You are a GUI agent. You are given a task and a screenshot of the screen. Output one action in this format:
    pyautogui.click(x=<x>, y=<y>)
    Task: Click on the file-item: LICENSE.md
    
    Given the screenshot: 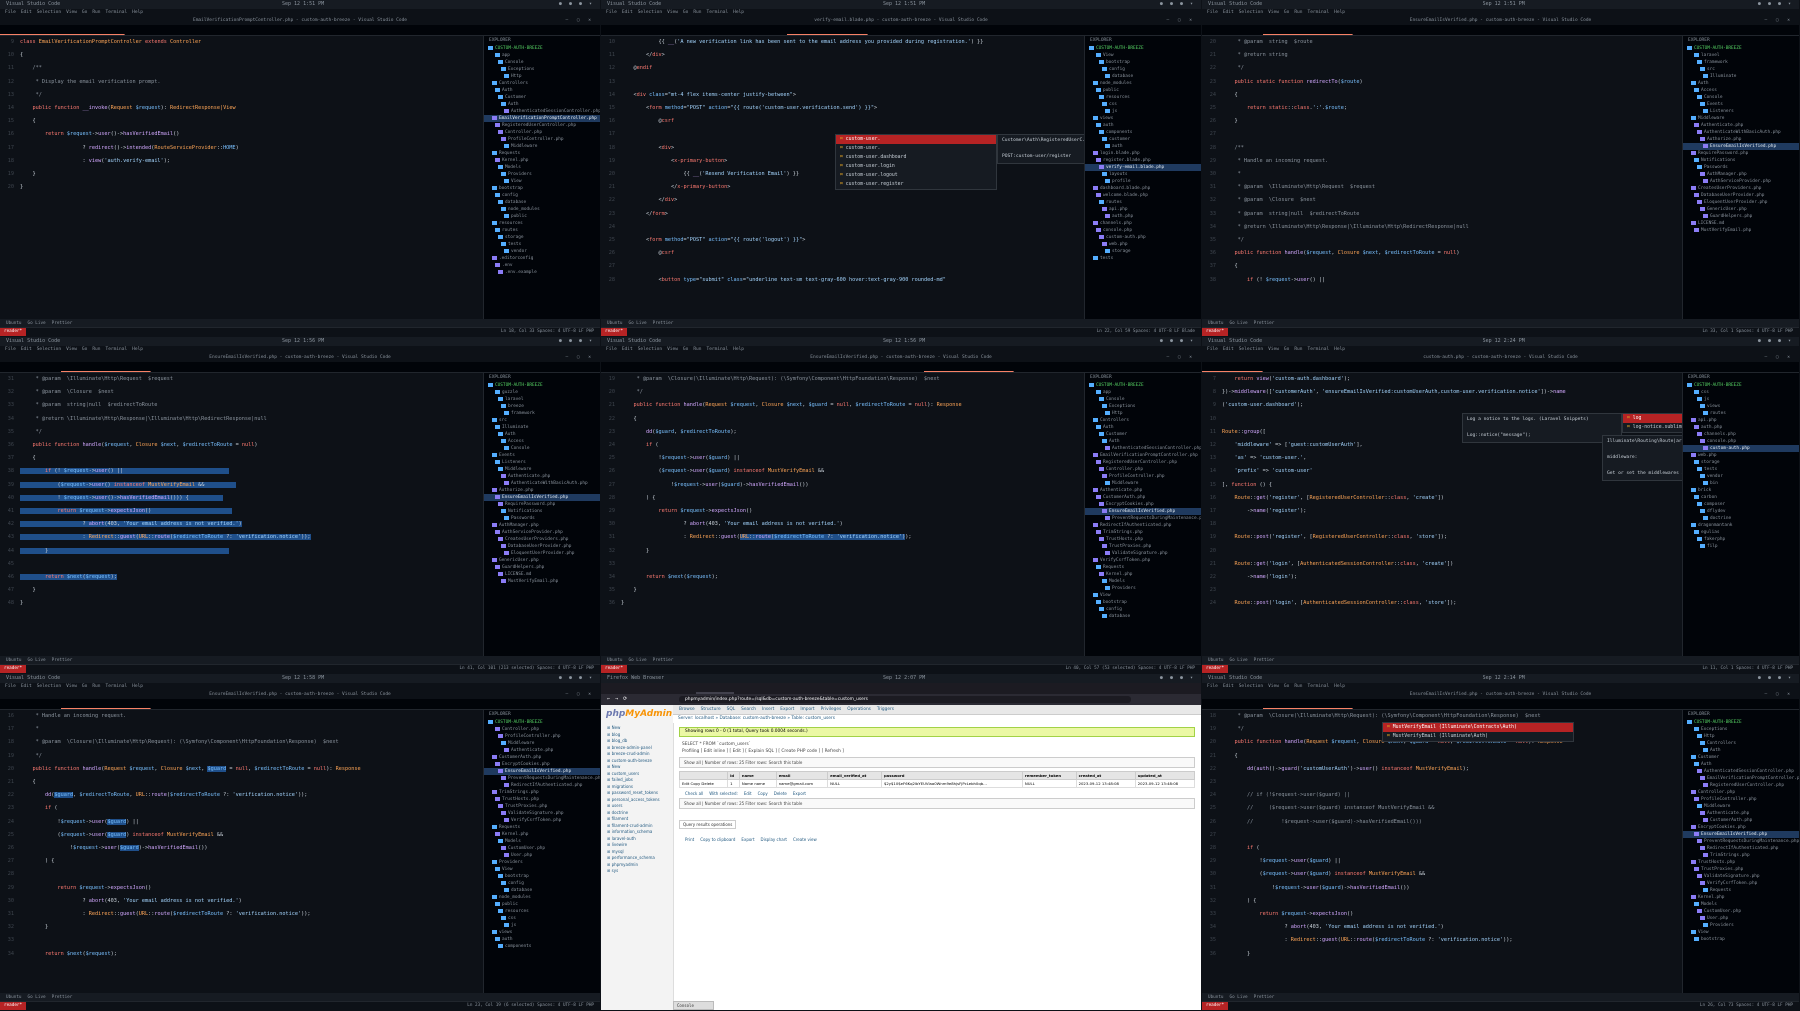 What is the action you would take?
    pyautogui.click(x=542, y=574)
    